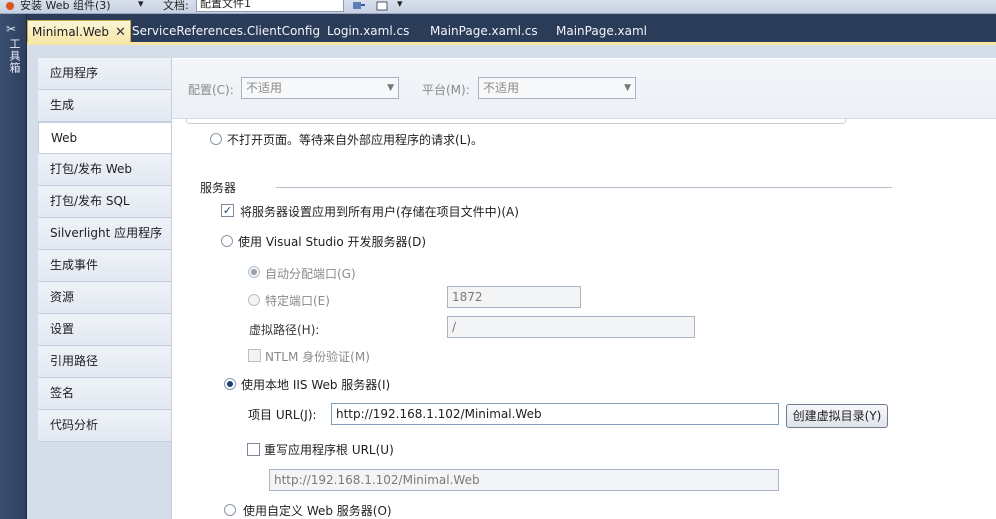 This screenshot has height=519, width=996. What do you see at coordinates (104, 330) in the screenshot?
I see `nav-item-settings: 设置` at bounding box center [104, 330].